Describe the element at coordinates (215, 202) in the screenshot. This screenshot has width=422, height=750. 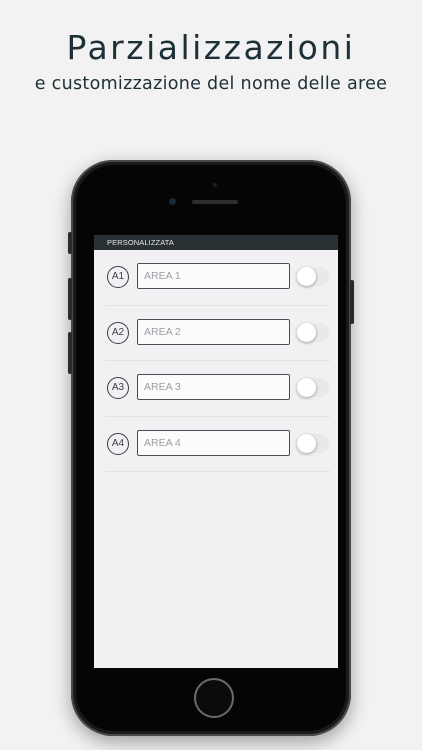
I see `earpiece-speaker` at that location.